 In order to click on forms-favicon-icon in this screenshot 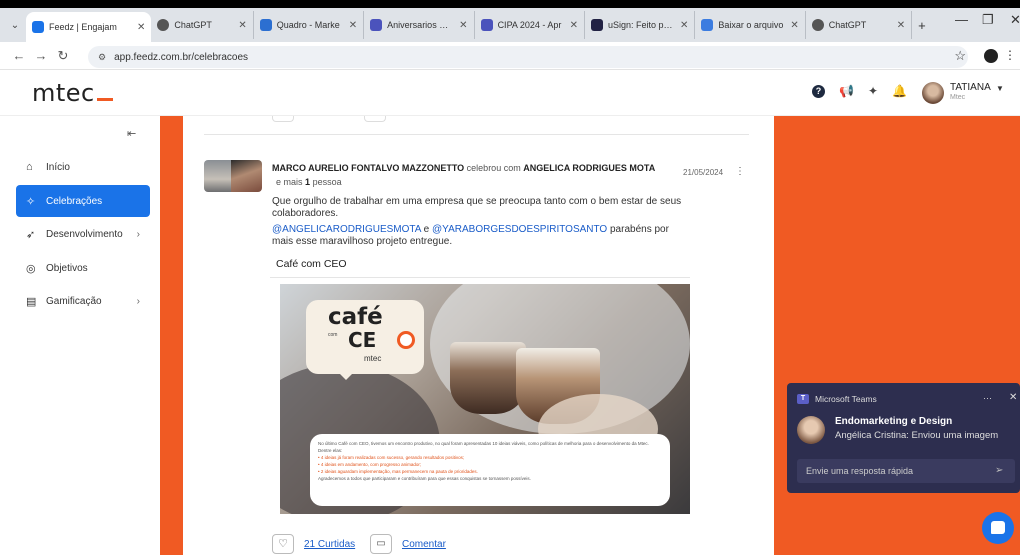, I will do `click(376, 25)`.